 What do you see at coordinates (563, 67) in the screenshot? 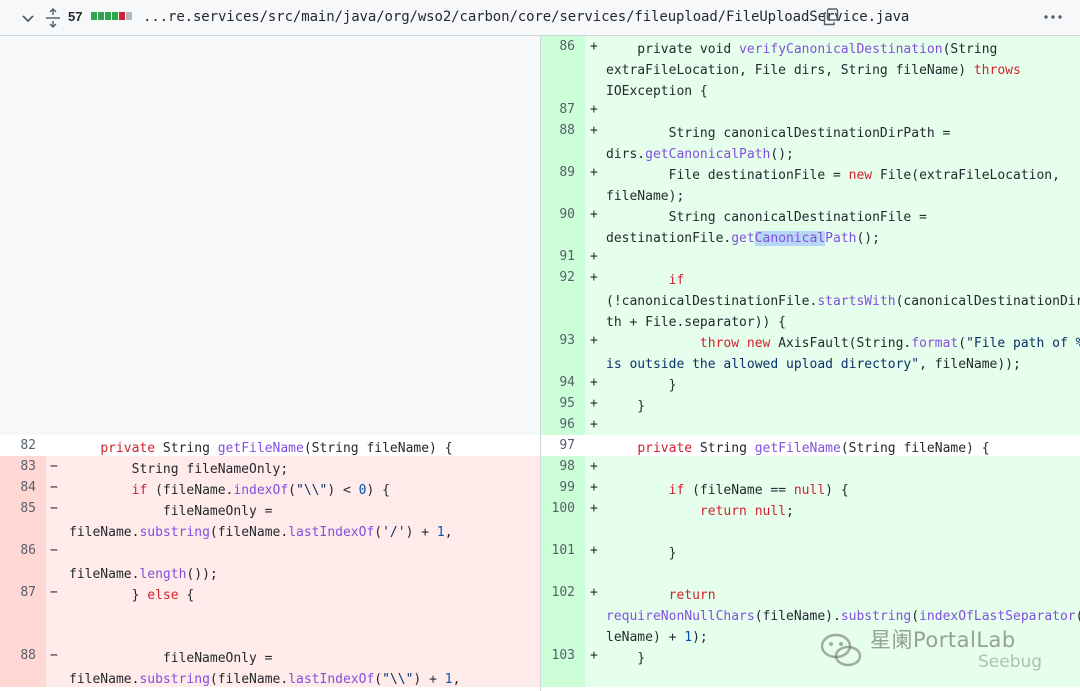
I see `right-line-number: 86` at bounding box center [563, 67].